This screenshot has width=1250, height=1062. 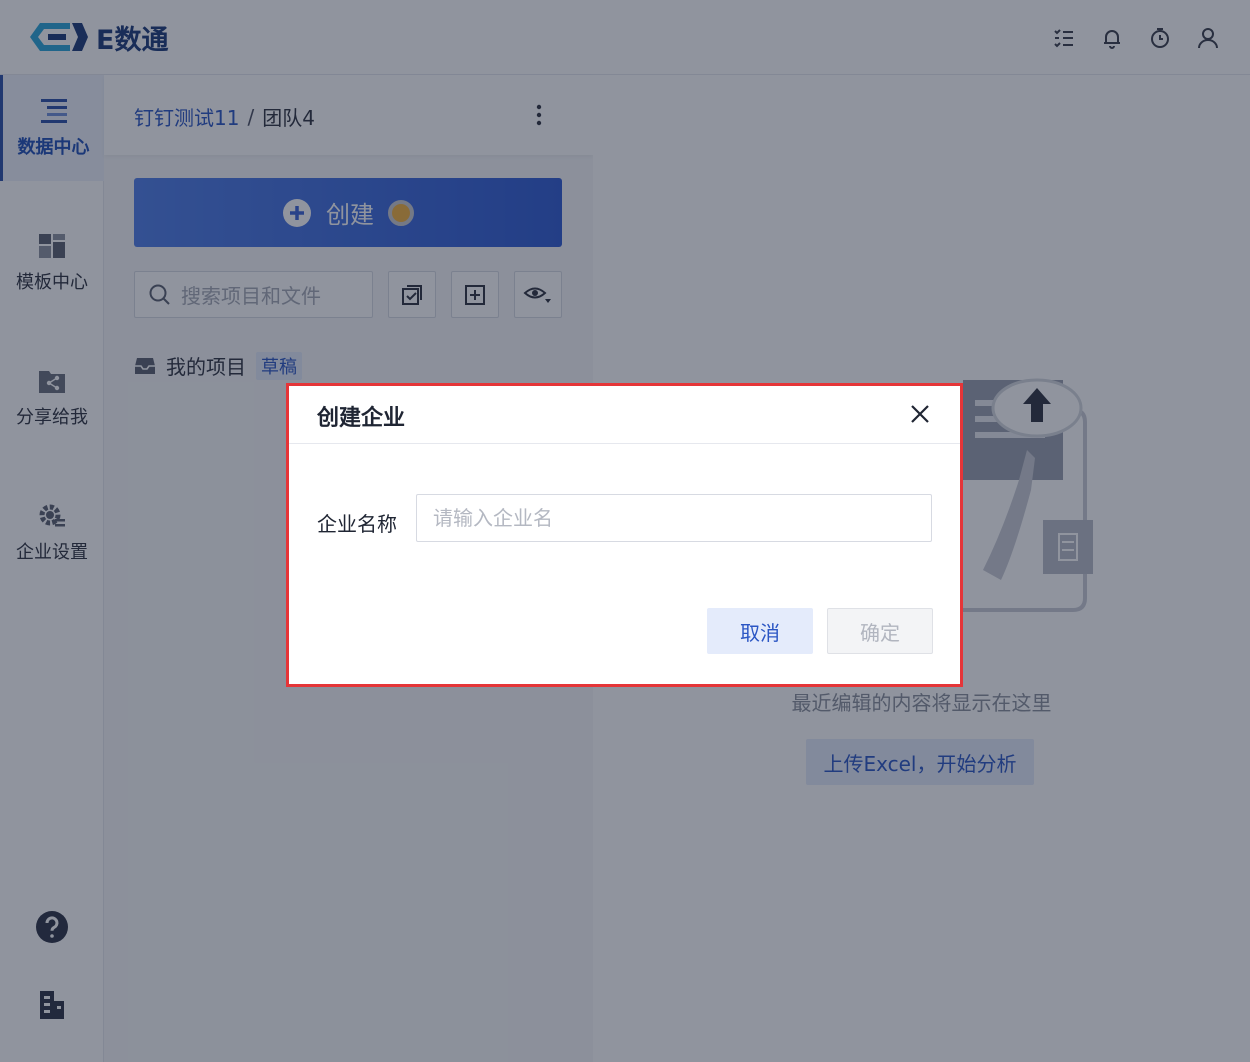 What do you see at coordinates (674, 518) in the screenshot?
I see `enterprise-name-input` at bounding box center [674, 518].